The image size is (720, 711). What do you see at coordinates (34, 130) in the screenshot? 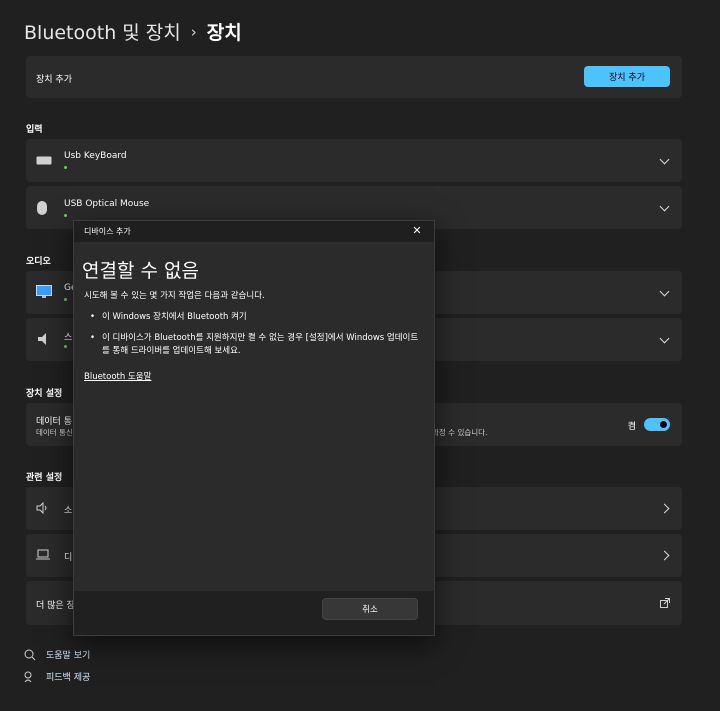
I see `section-input-heading: 입력` at bounding box center [34, 130].